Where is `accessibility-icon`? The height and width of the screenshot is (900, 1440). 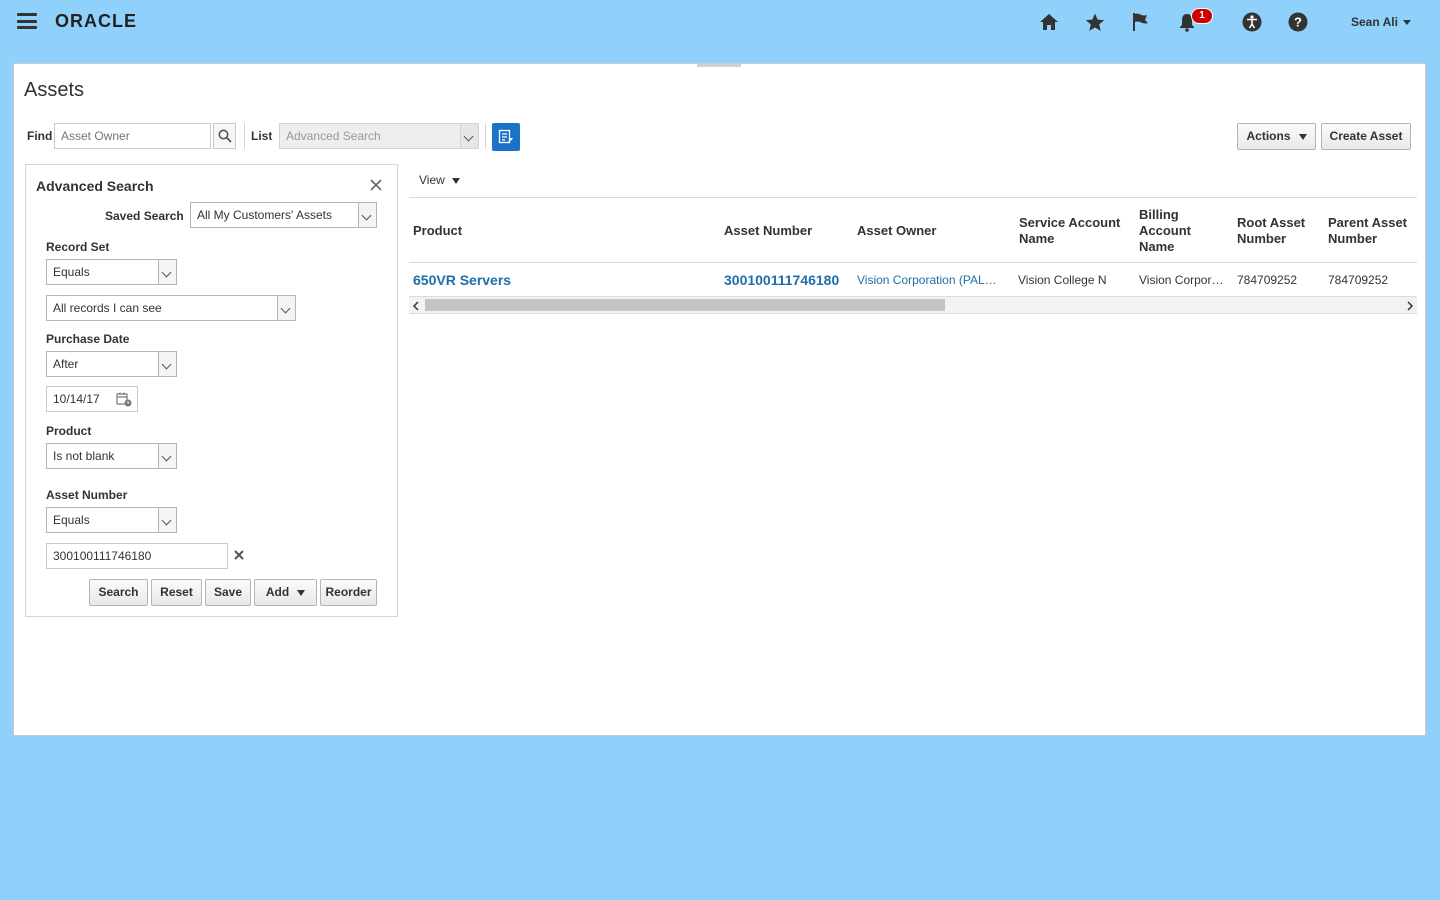
accessibility-icon is located at coordinates (1252, 22).